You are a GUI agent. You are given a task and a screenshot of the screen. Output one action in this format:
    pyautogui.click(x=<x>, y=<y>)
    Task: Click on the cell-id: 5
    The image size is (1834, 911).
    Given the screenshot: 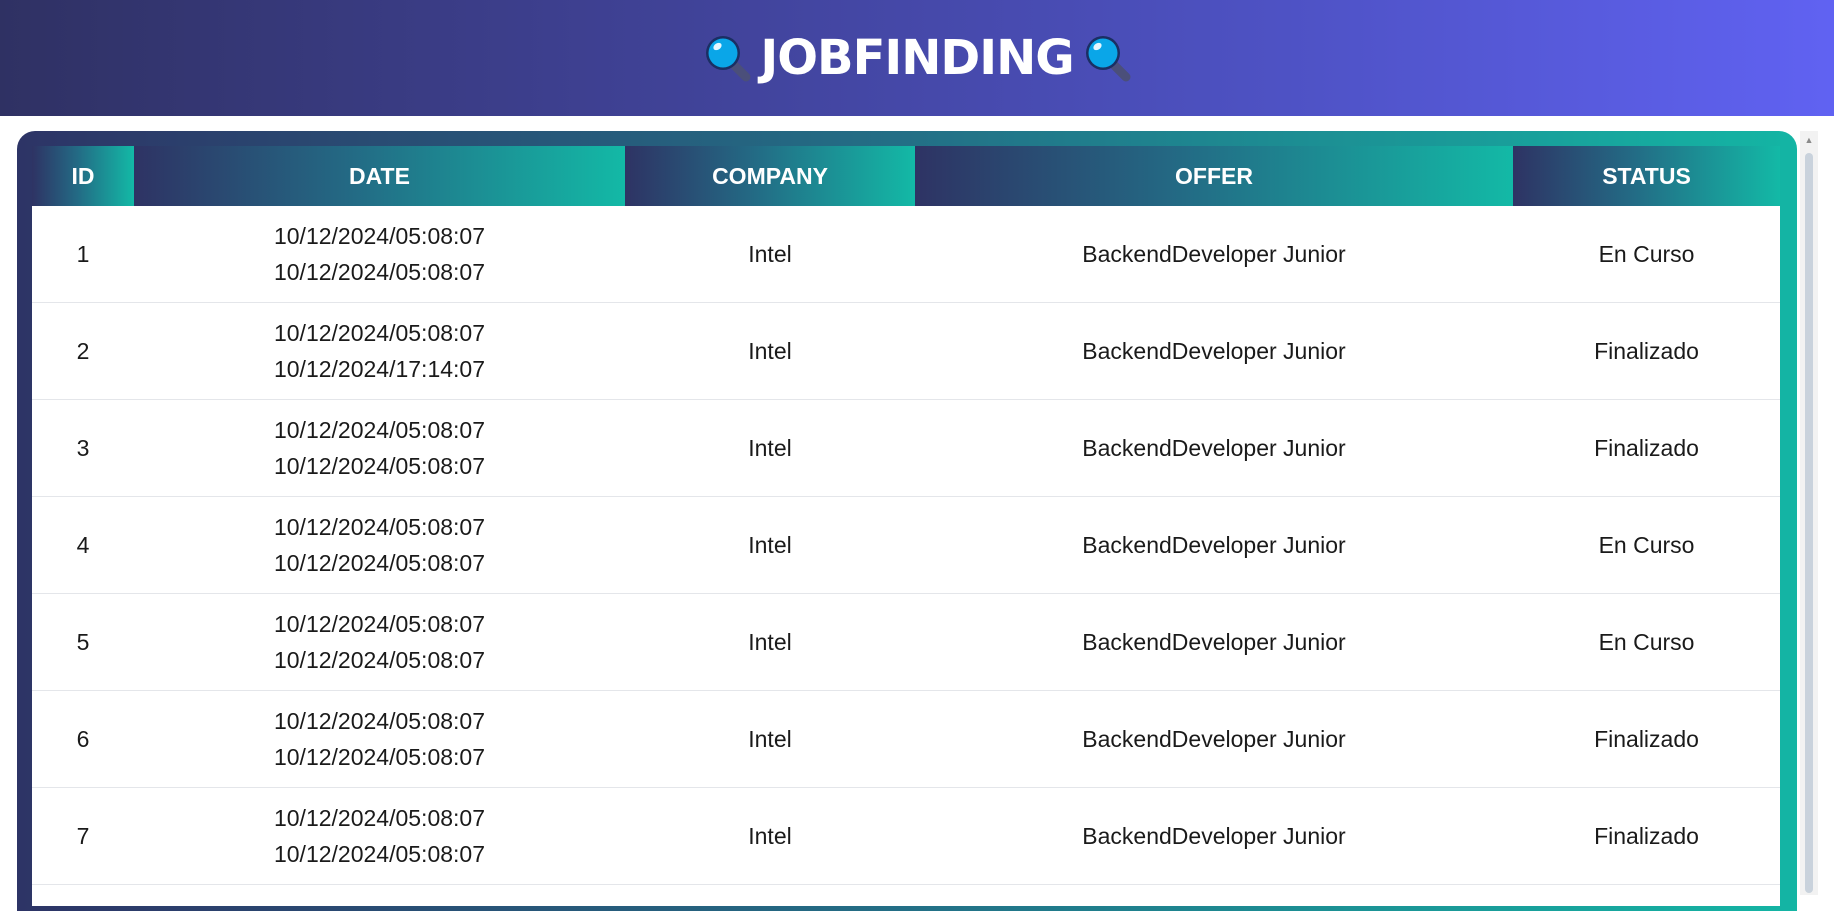 What is the action you would take?
    pyautogui.click(x=83, y=642)
    